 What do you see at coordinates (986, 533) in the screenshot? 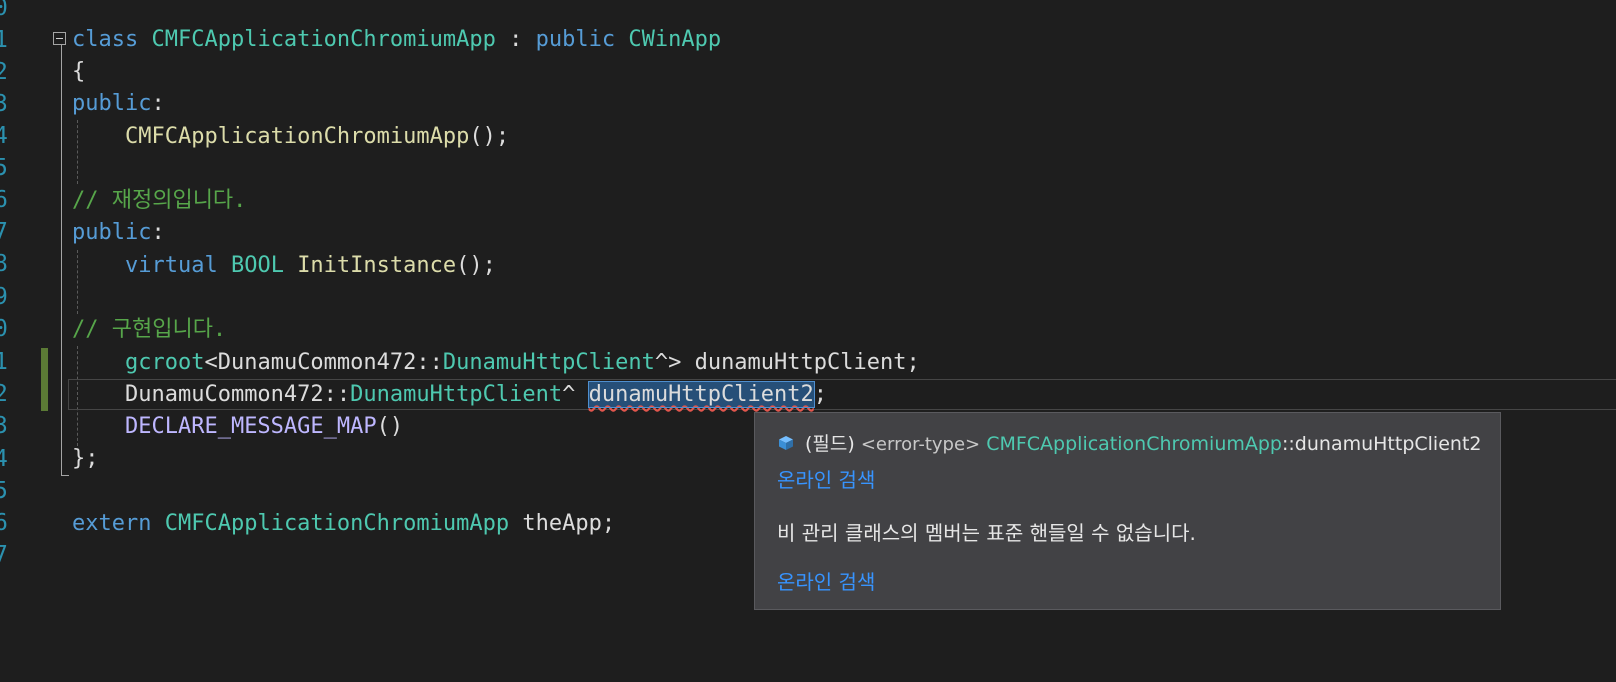
I see `error-message: 비 관리 클래스의 멤버는 표준 핸들일 수 없습니다.` at bounding box center [986, 533].